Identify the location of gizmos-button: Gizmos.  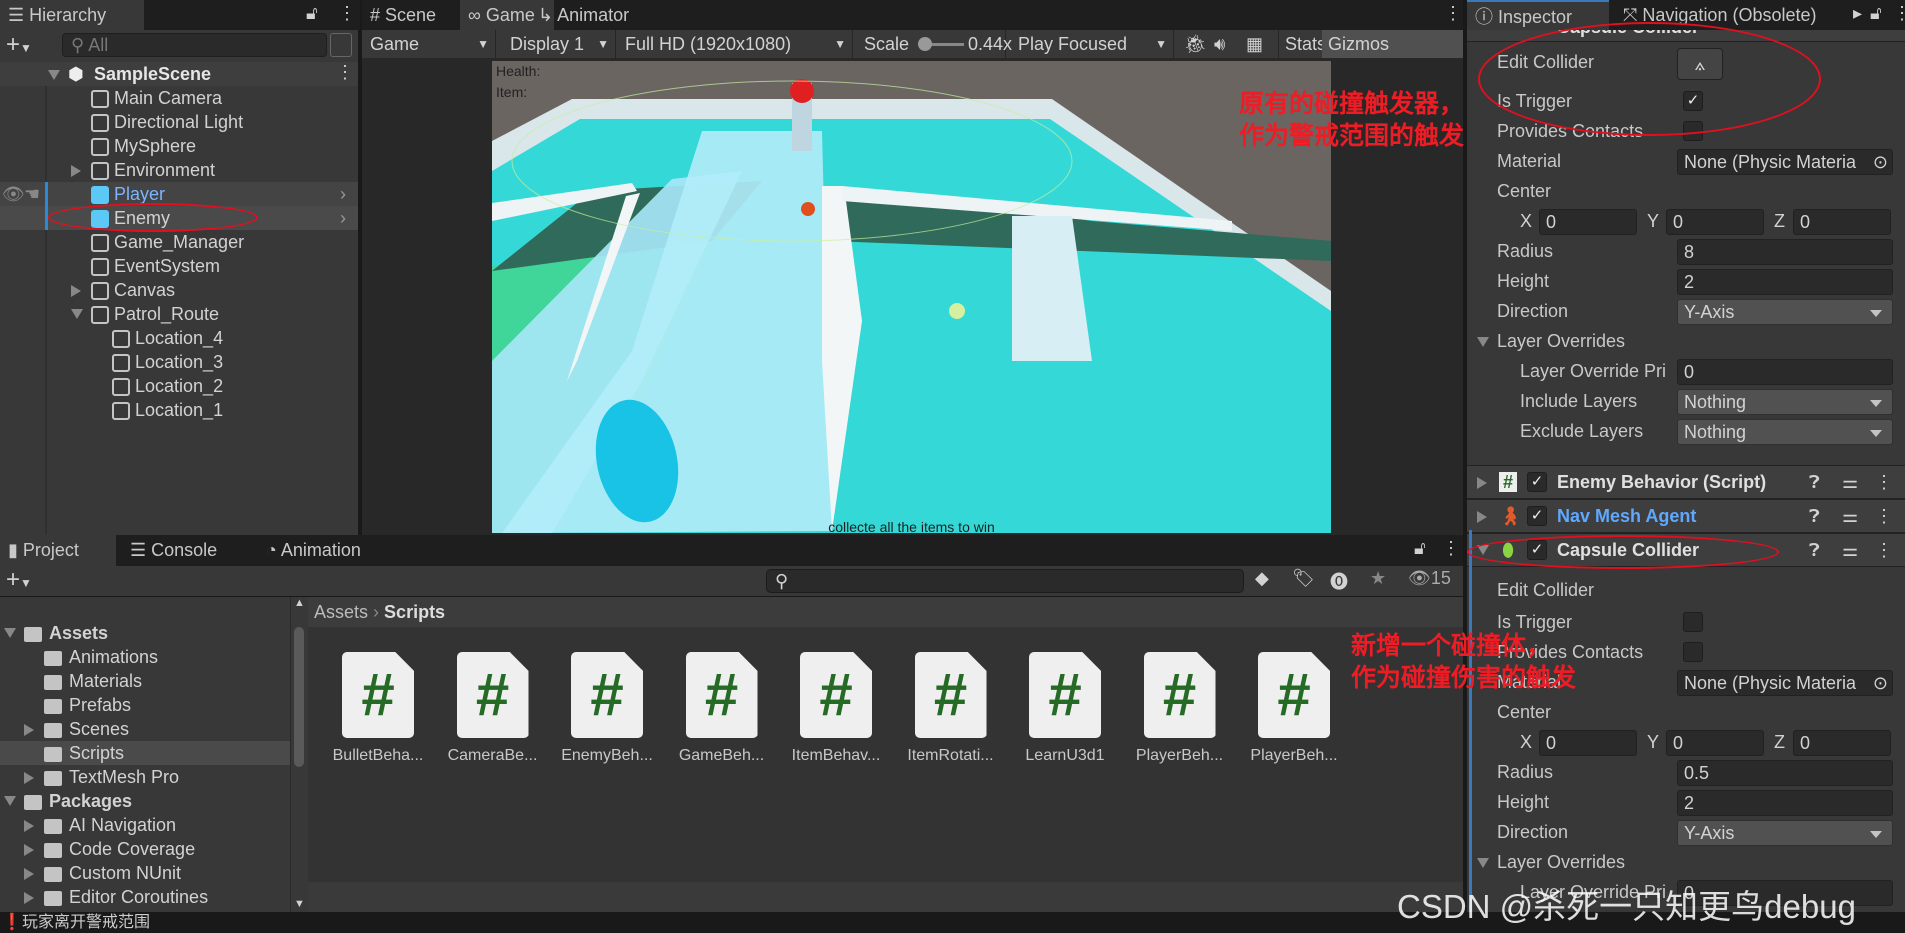
(1392, 44).